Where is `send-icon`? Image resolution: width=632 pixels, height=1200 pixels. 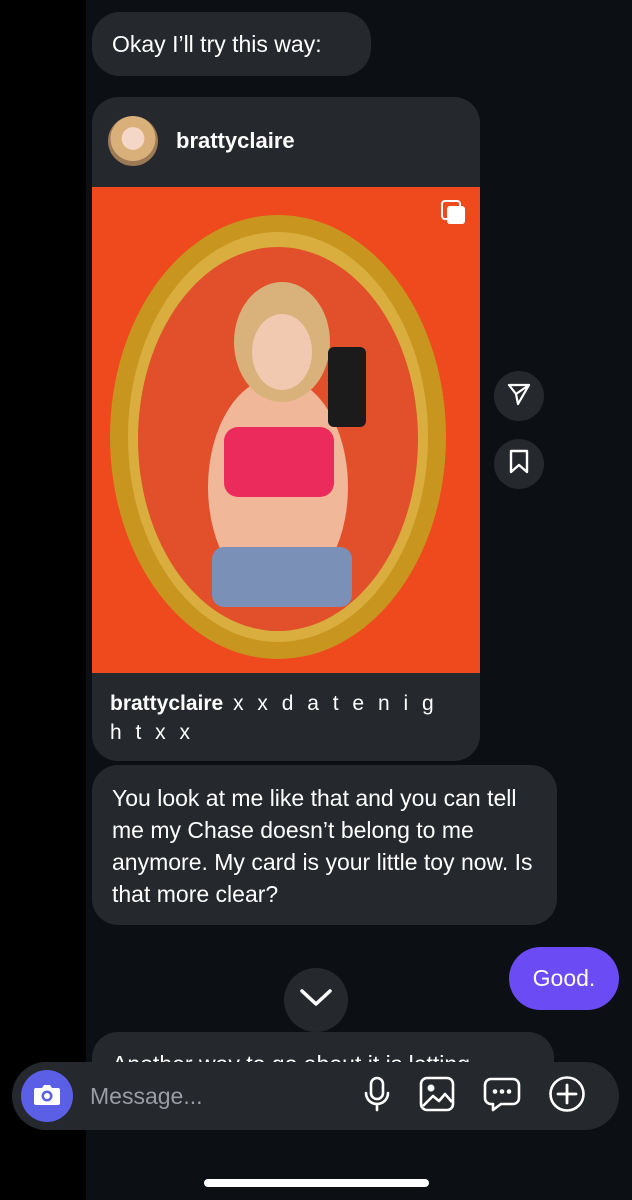
send-icon is located at coordinates (519, 396).